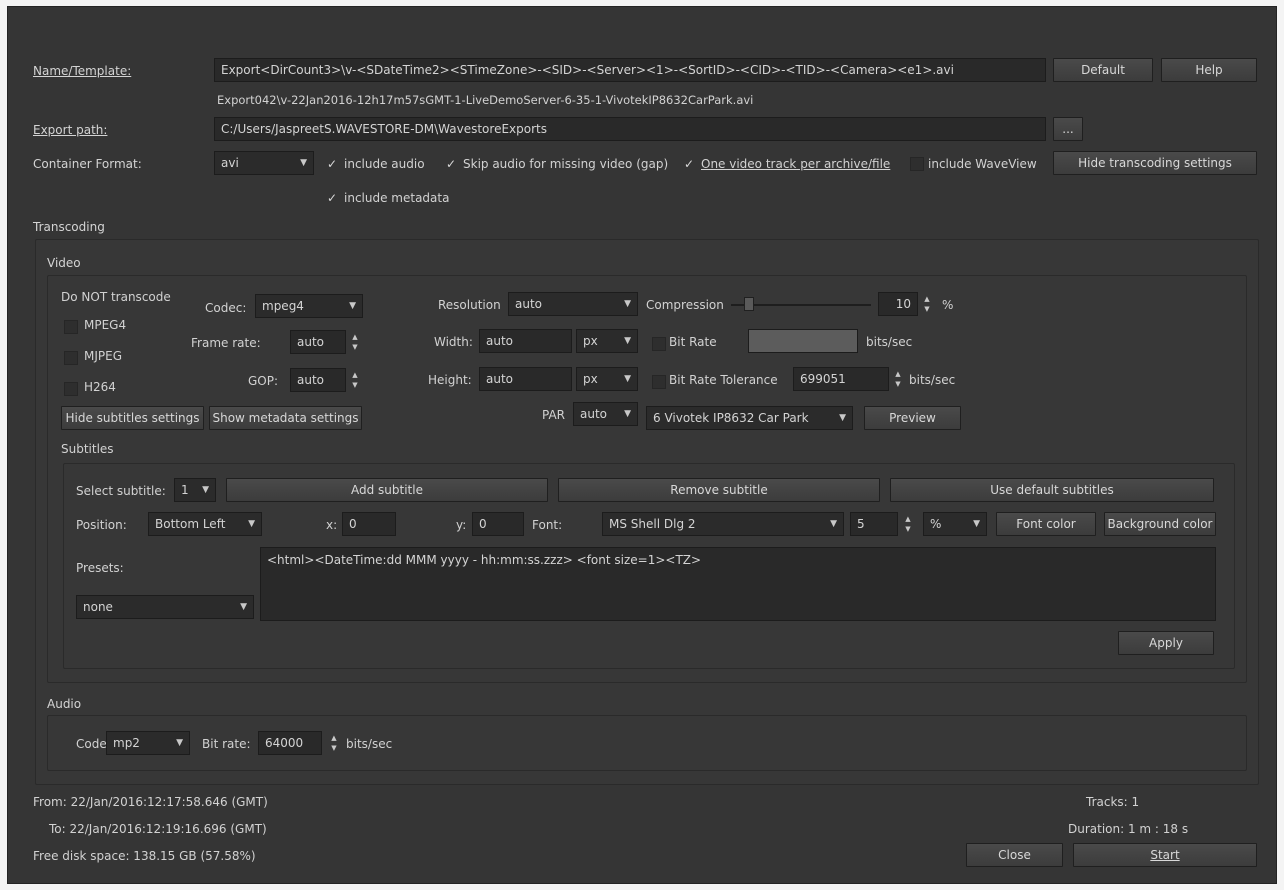  Describe the element at coordinates (369, 744) in the screenshot. I see `audio-bitrate-unit: bits/sec` at that location.